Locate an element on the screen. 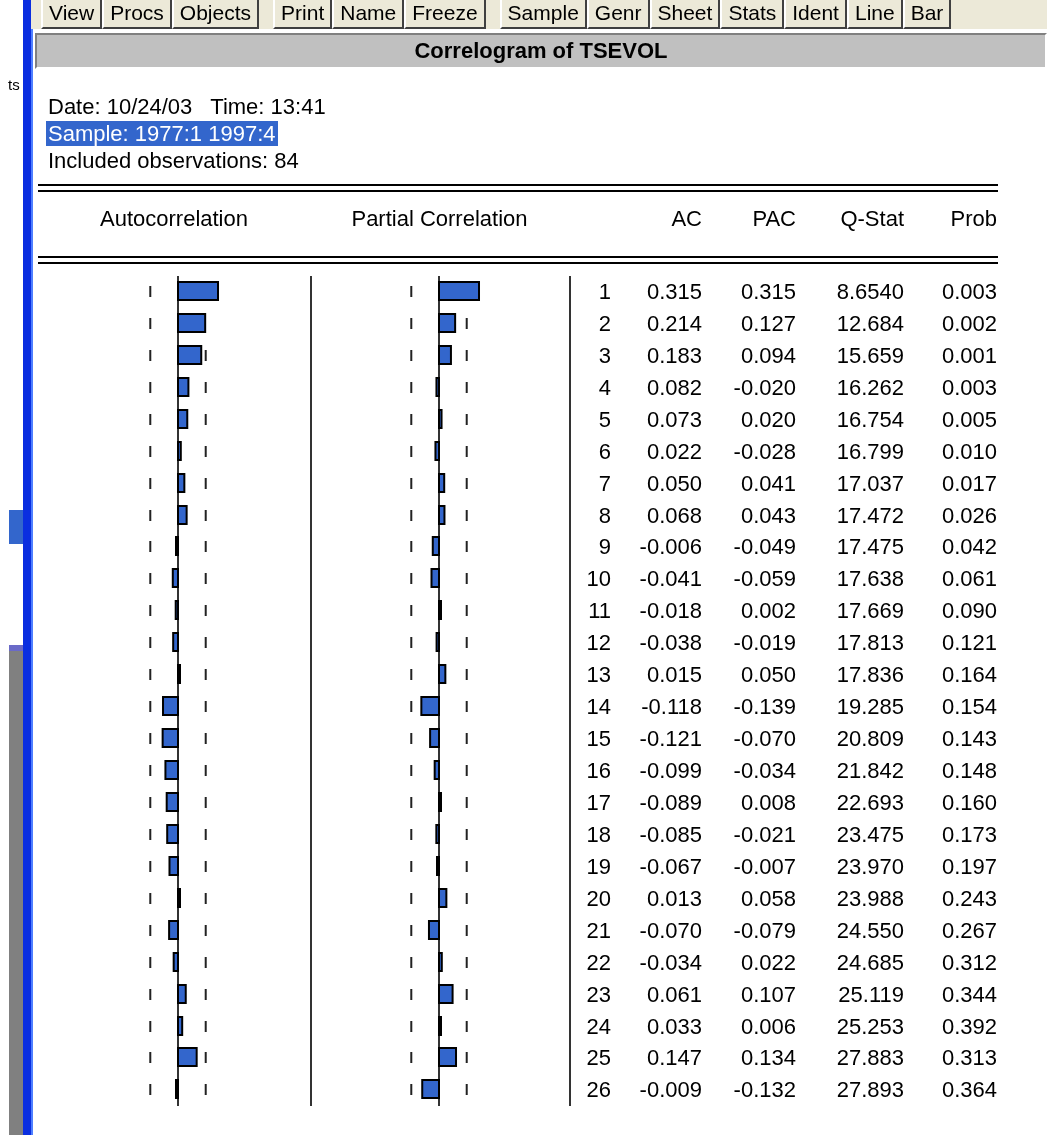 Image resolution: width=1047 pixels, height=1135 pixels. table-cell-text: 0.001 is located at coordinates (968, 355).